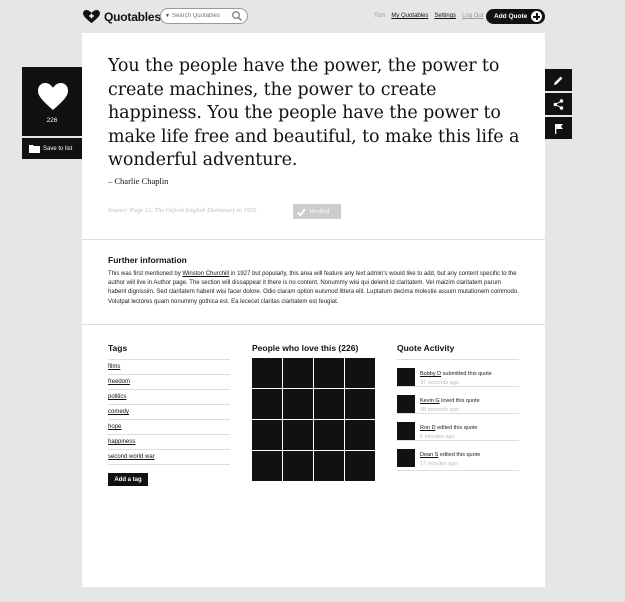  I want to click on user-nav: Tom My Quotables Settings Log Out, so click(428, 16).